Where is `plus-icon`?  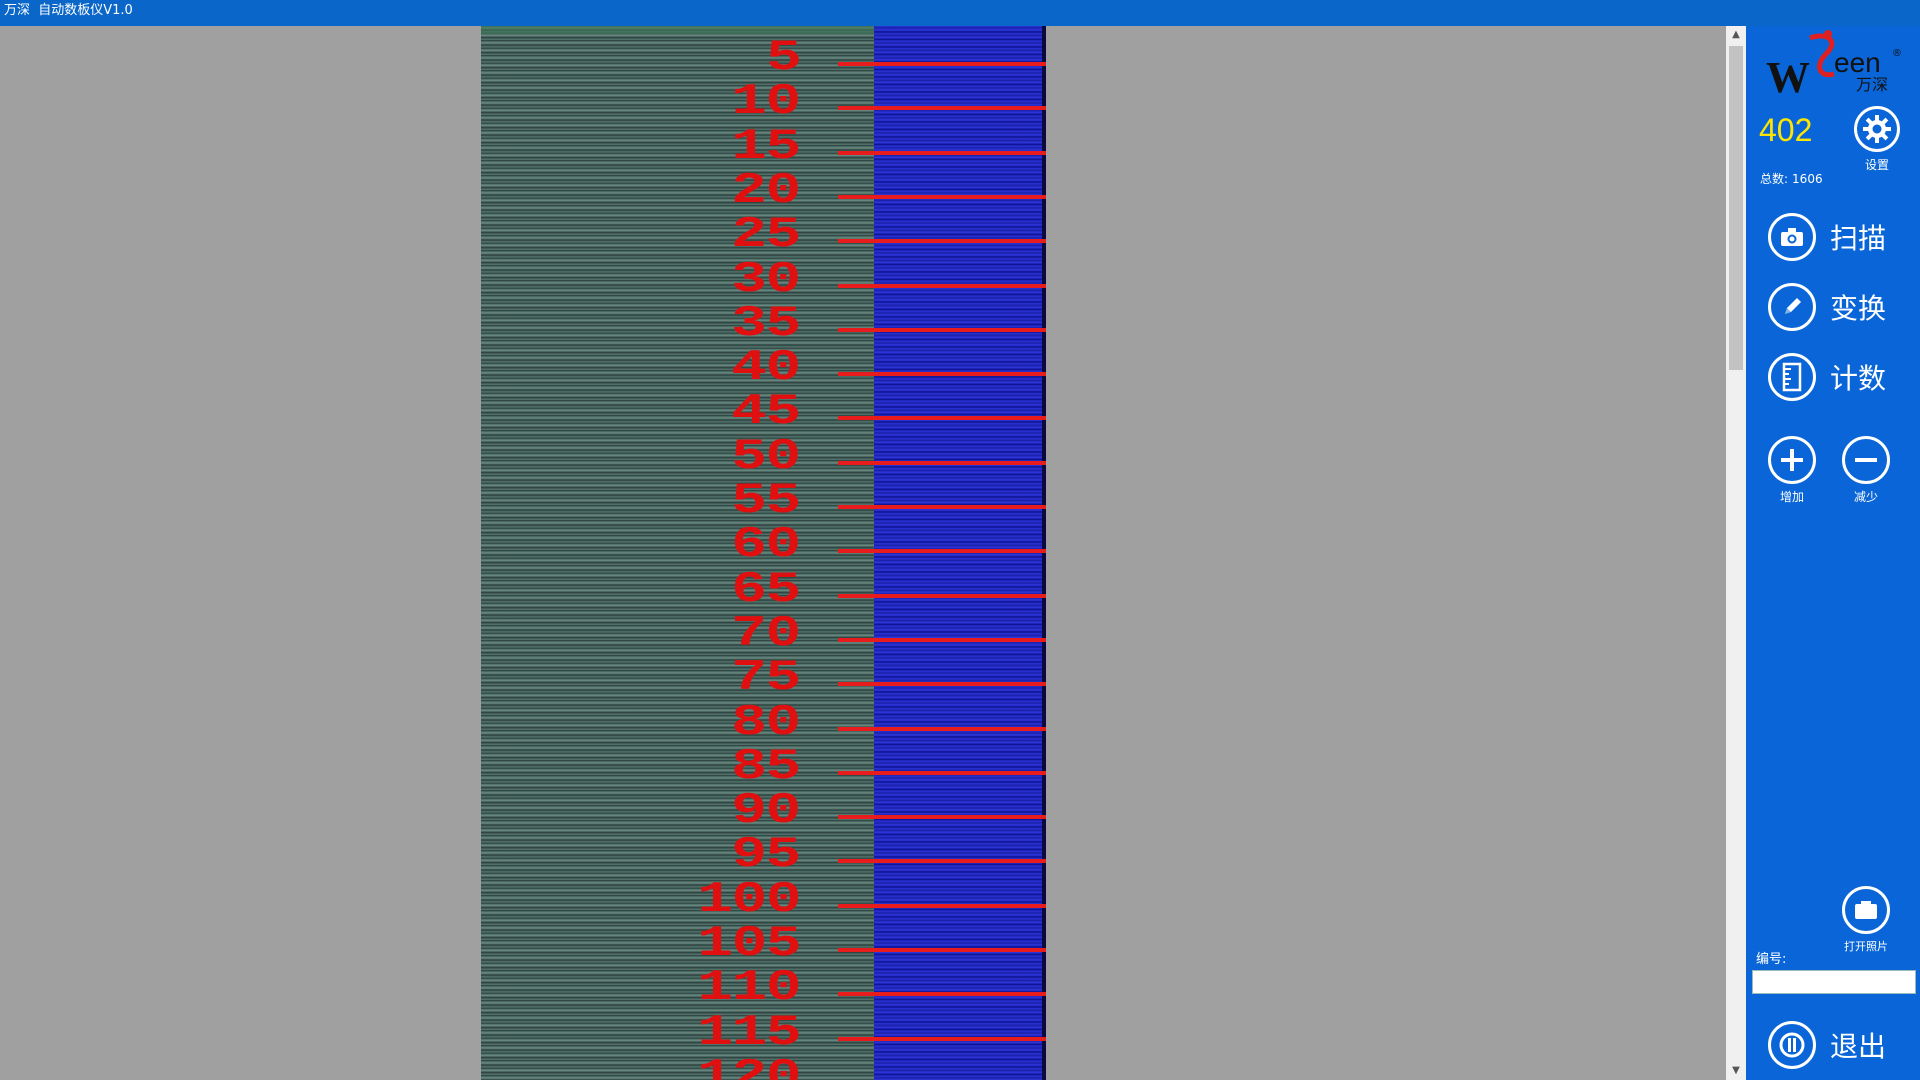
plus-icon is located at coordinates (1792, 460).